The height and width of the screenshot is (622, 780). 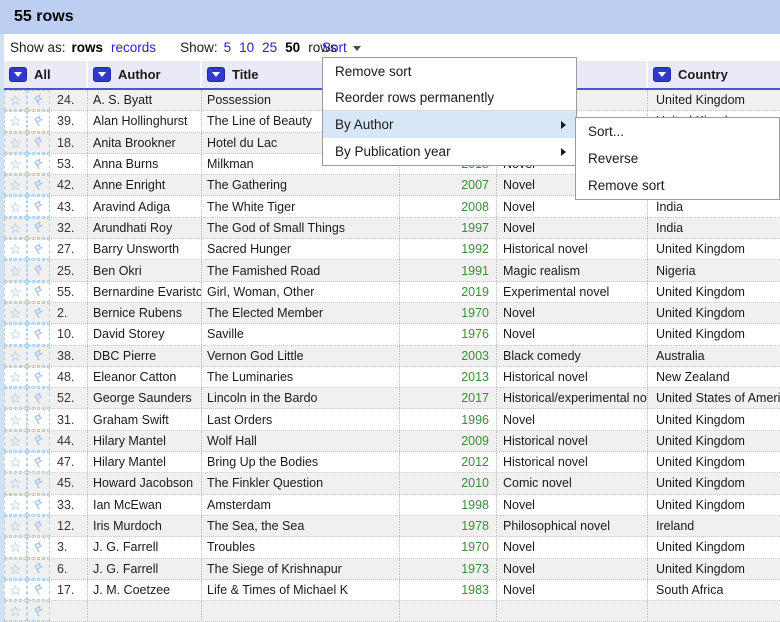 I want to click on show-label: Show:, so click(x=199, y=47).